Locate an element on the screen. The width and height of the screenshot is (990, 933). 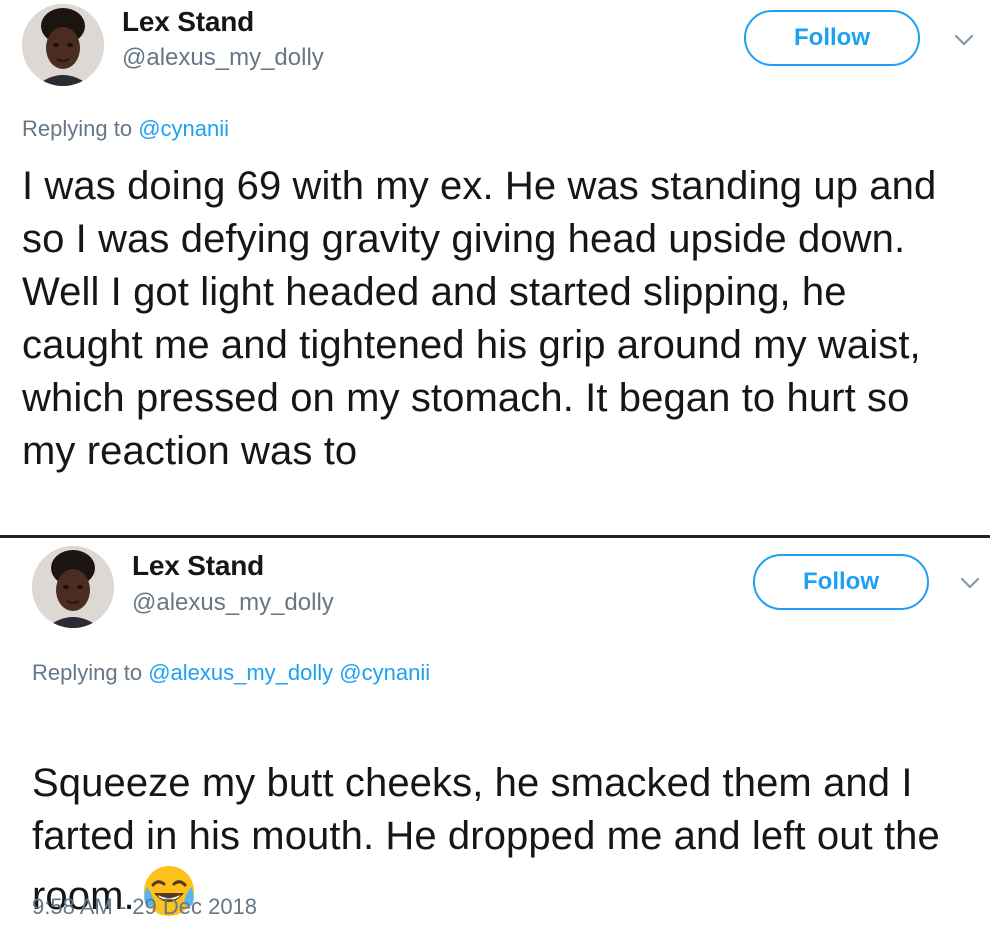
replying-to: Replying to @cynanii is located at coordinates (125, 129).